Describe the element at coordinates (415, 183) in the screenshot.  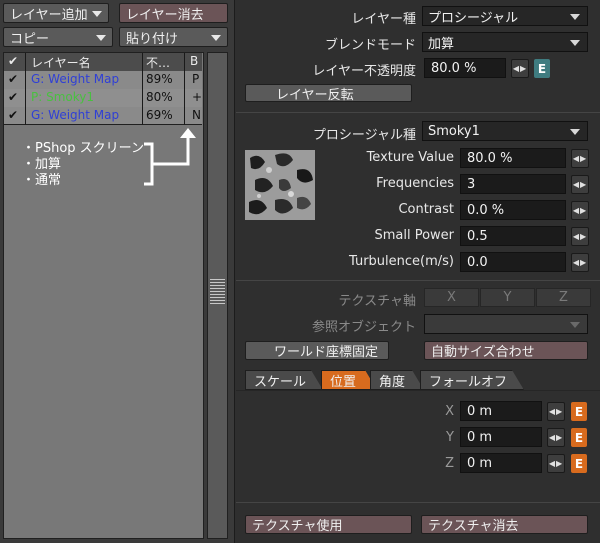
I see `frequencies-label: Frequencies` at that location.